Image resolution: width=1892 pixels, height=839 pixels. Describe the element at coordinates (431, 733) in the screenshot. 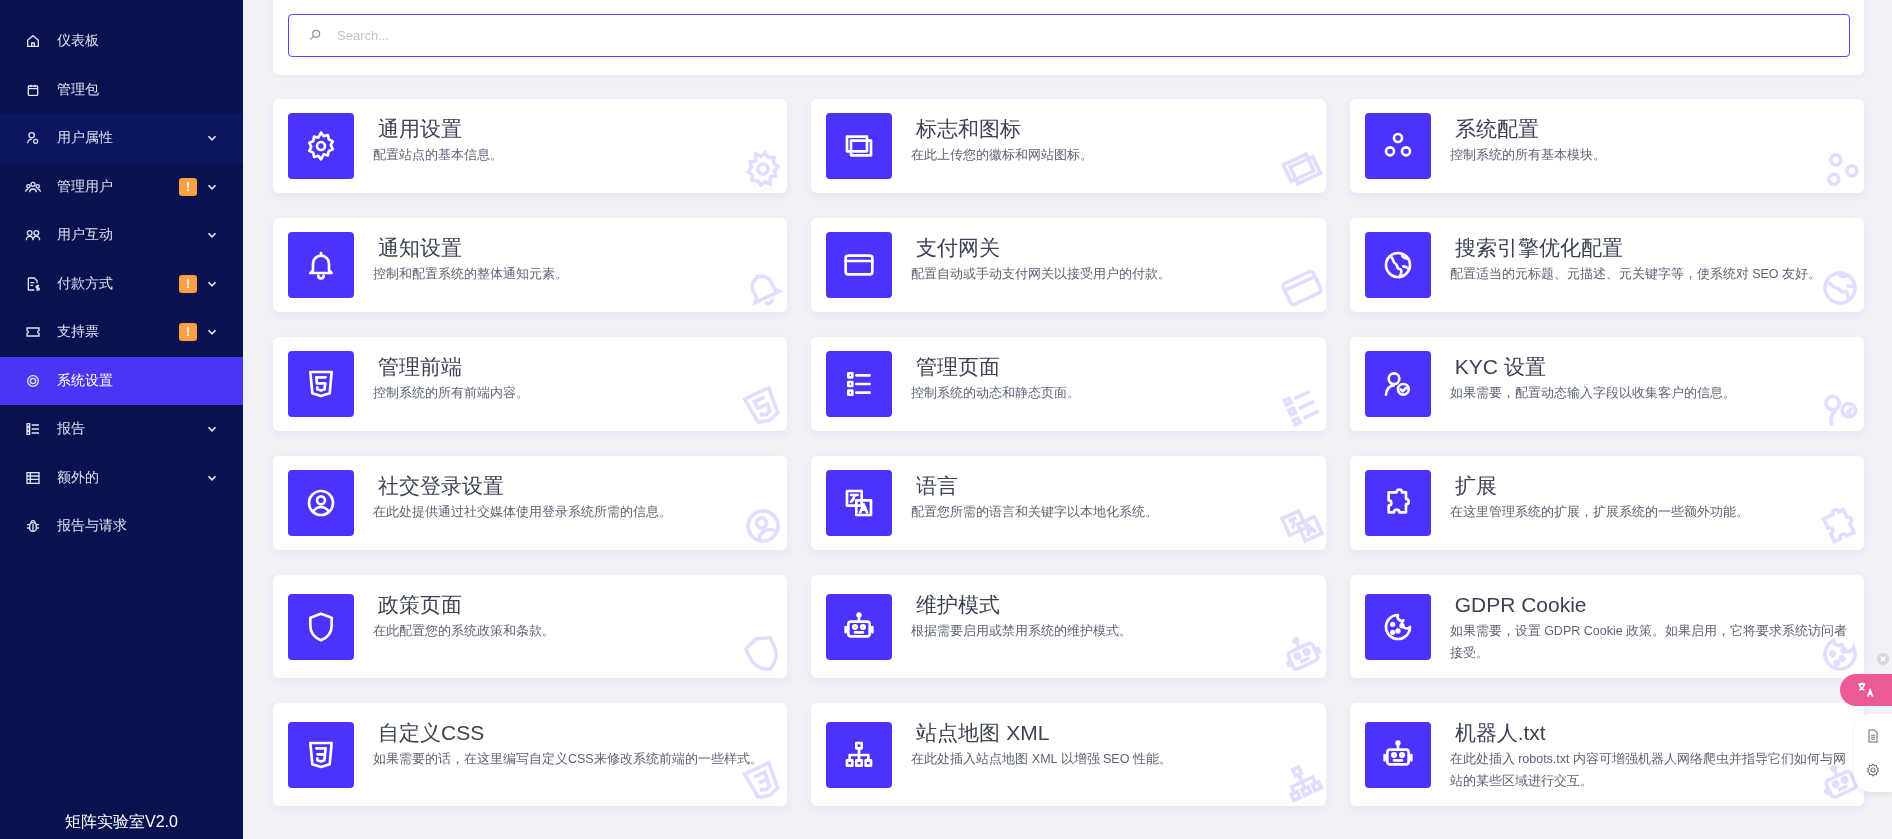

I see `card-title: 自定义CSS` at that location.